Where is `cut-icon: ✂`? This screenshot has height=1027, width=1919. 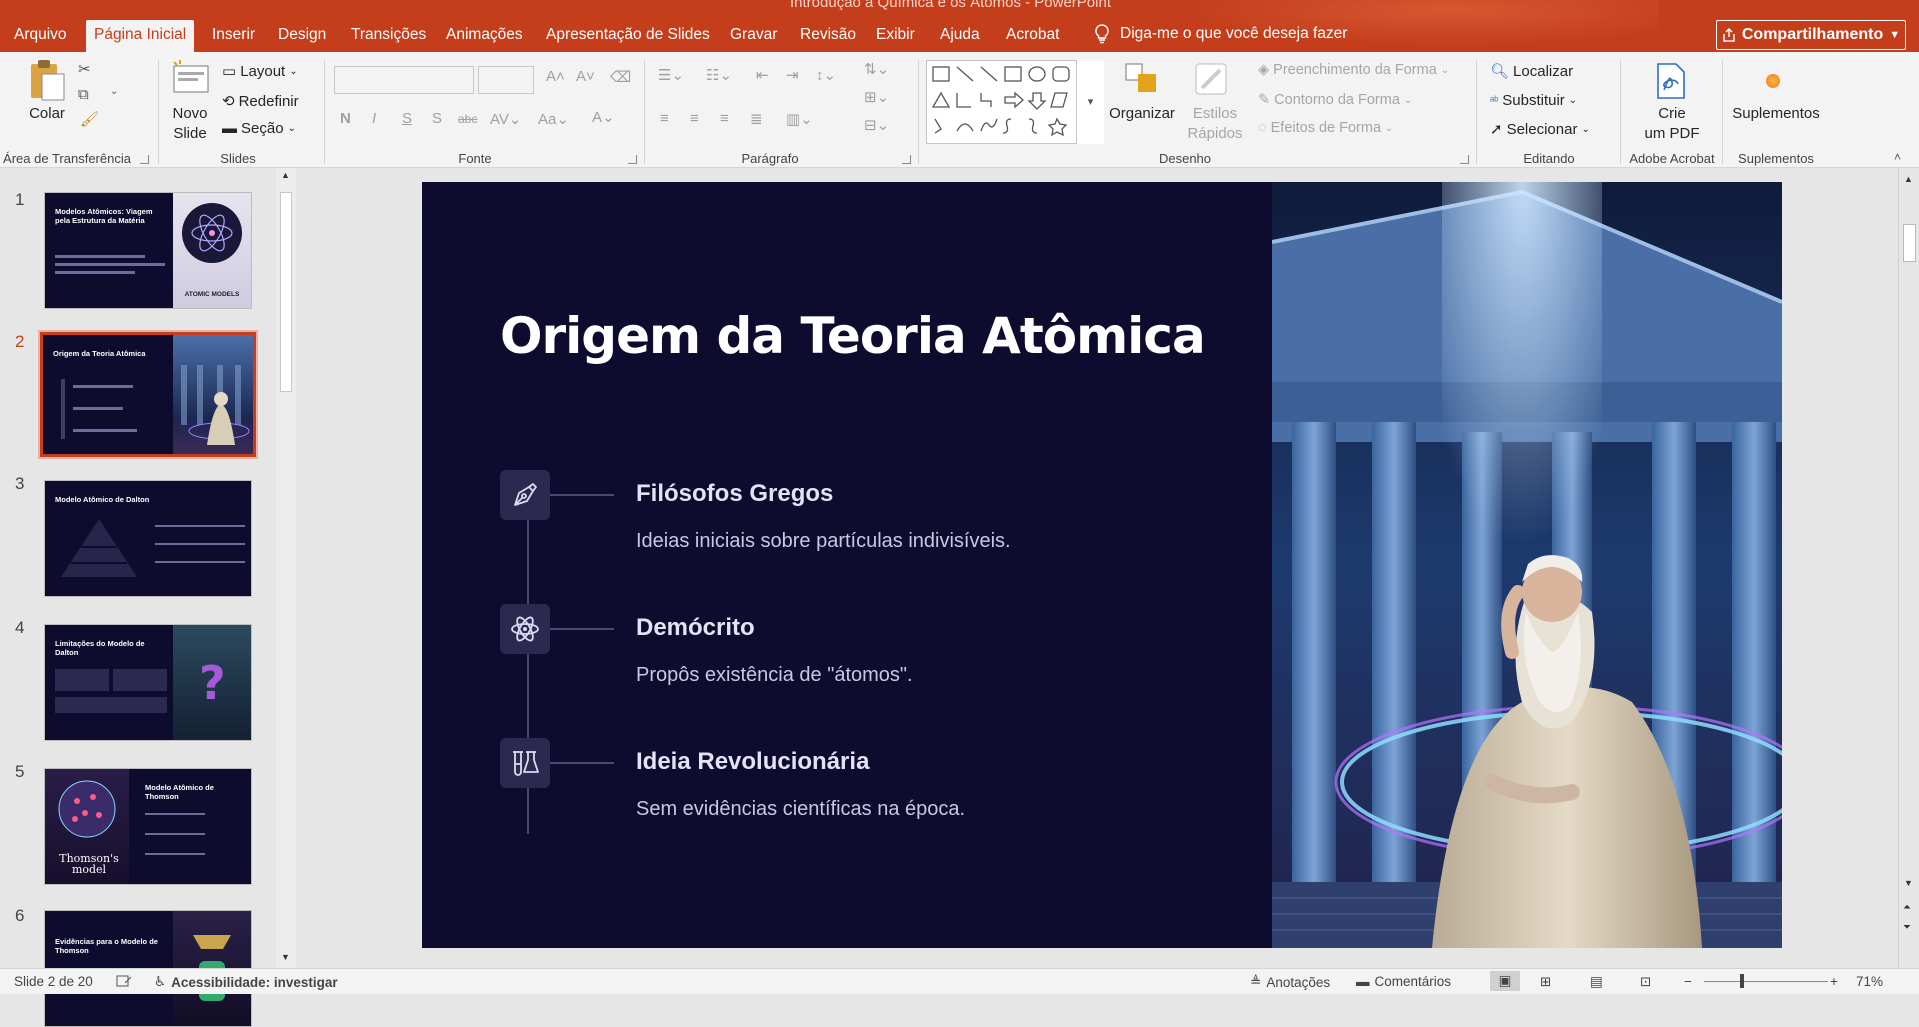
cut-icon: ✂ is located at coordinates (84, 69).